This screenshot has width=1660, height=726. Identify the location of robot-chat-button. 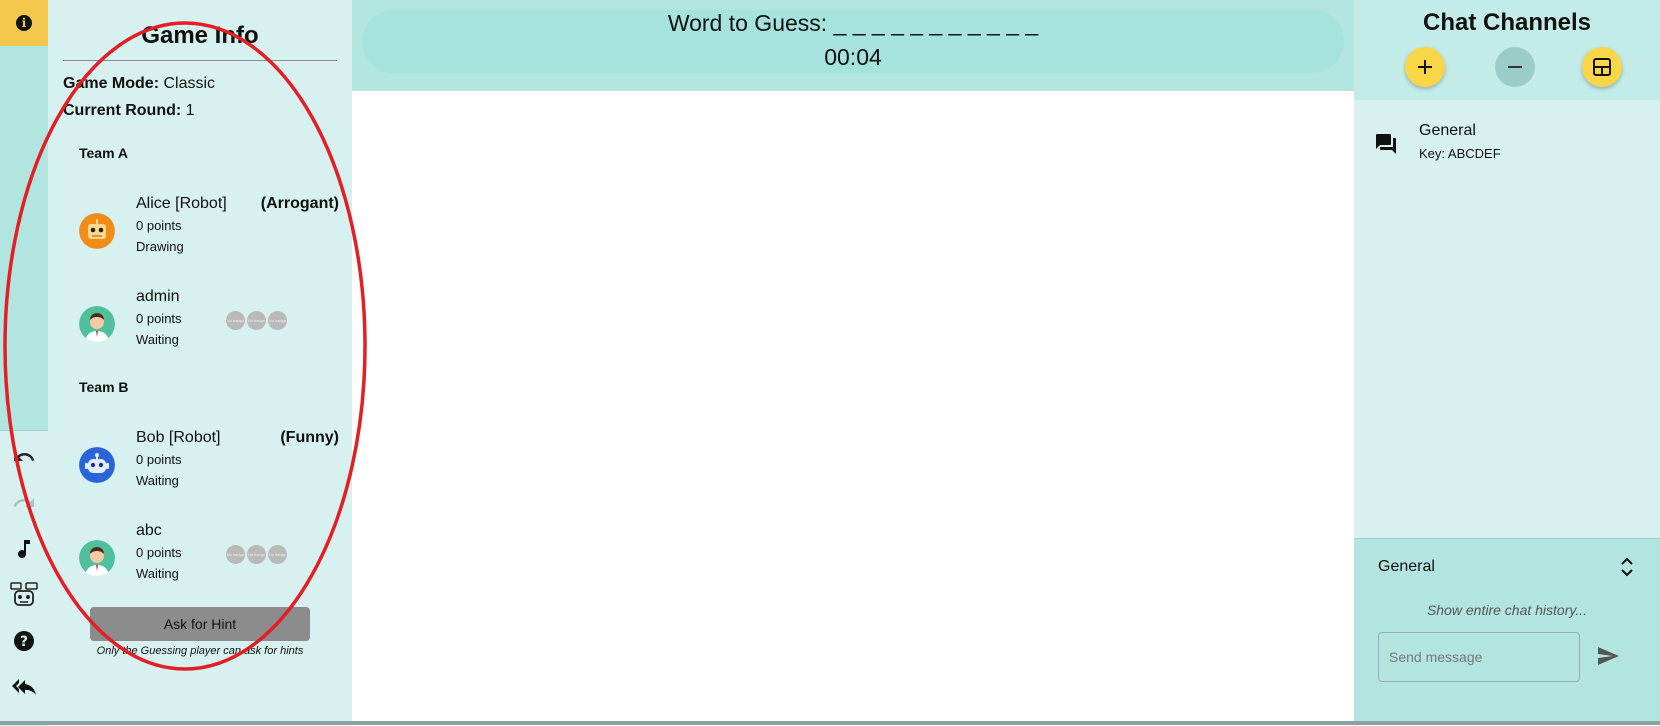
(24, 595).